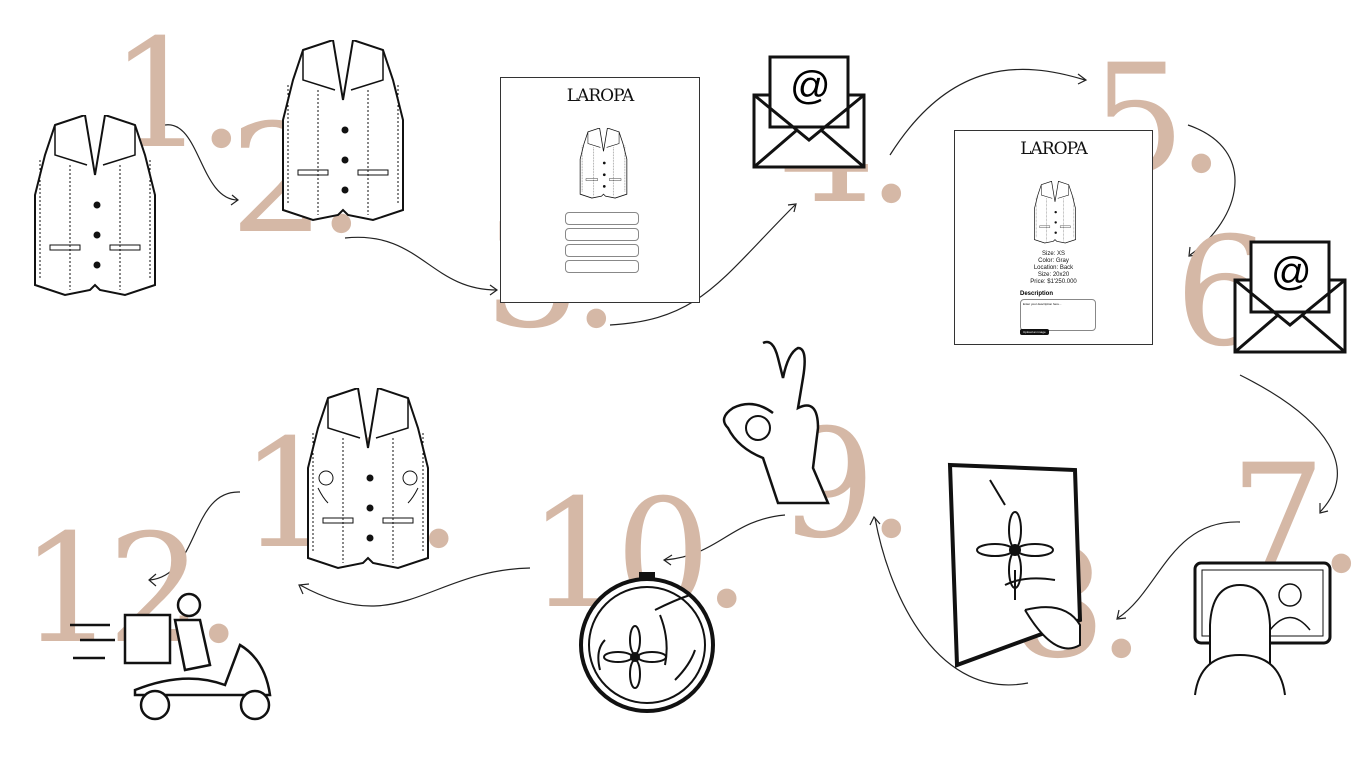 The height and width of the screenshot is (768, 1366). Describe the element at coordinates (171, 656) in the screenshot. I see `delivery-scooter-icon` at that location.